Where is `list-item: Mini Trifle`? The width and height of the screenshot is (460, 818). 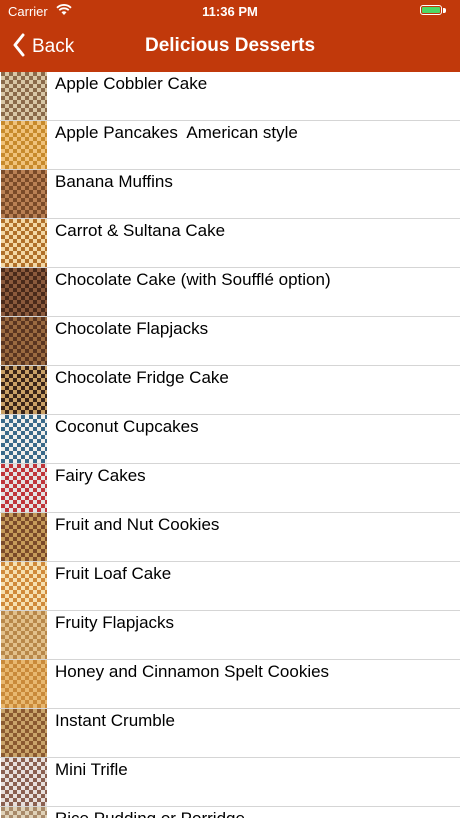
list-item: Mini Trifle is located at coordinates (230, 782).